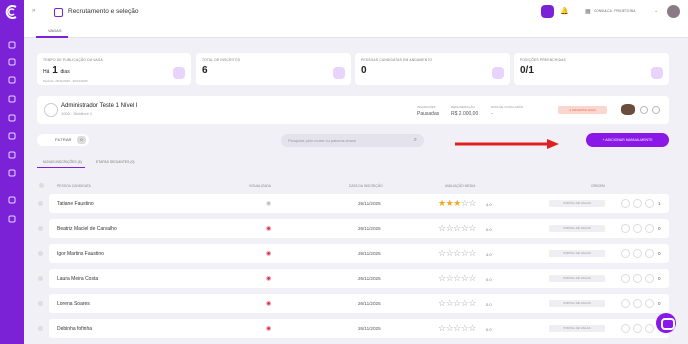 The width and height of the screenshot is (688, 344). Describe the element at coordinates (614, 11) in the screenshot. I see `organization-name: CONSULCA - PROJETO BIA` at that location.